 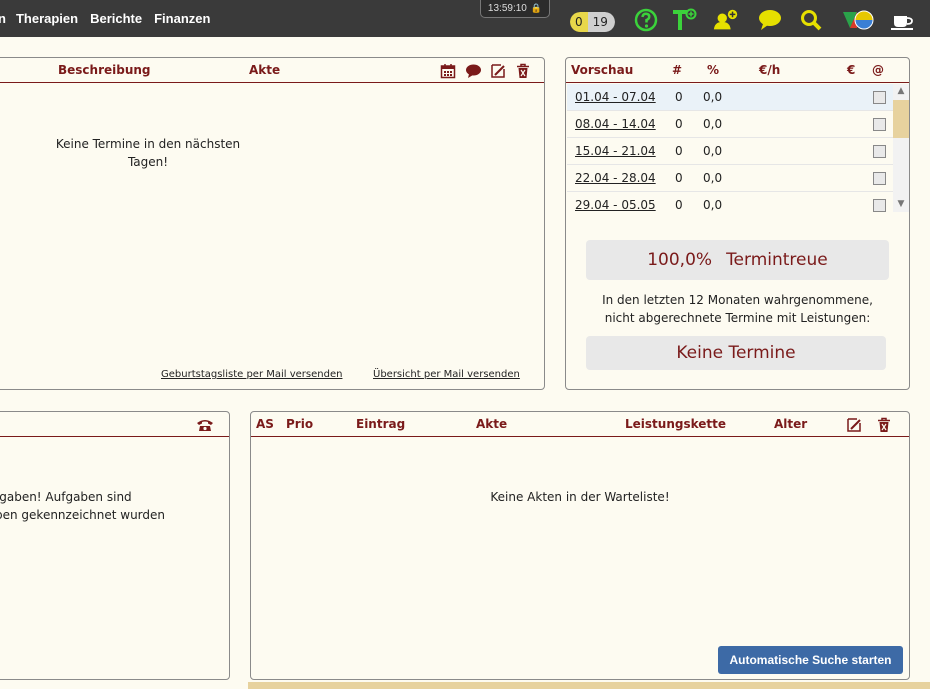 I want to click on week-range-link: 15.04 - 21.04, so click(x=615, y=151).